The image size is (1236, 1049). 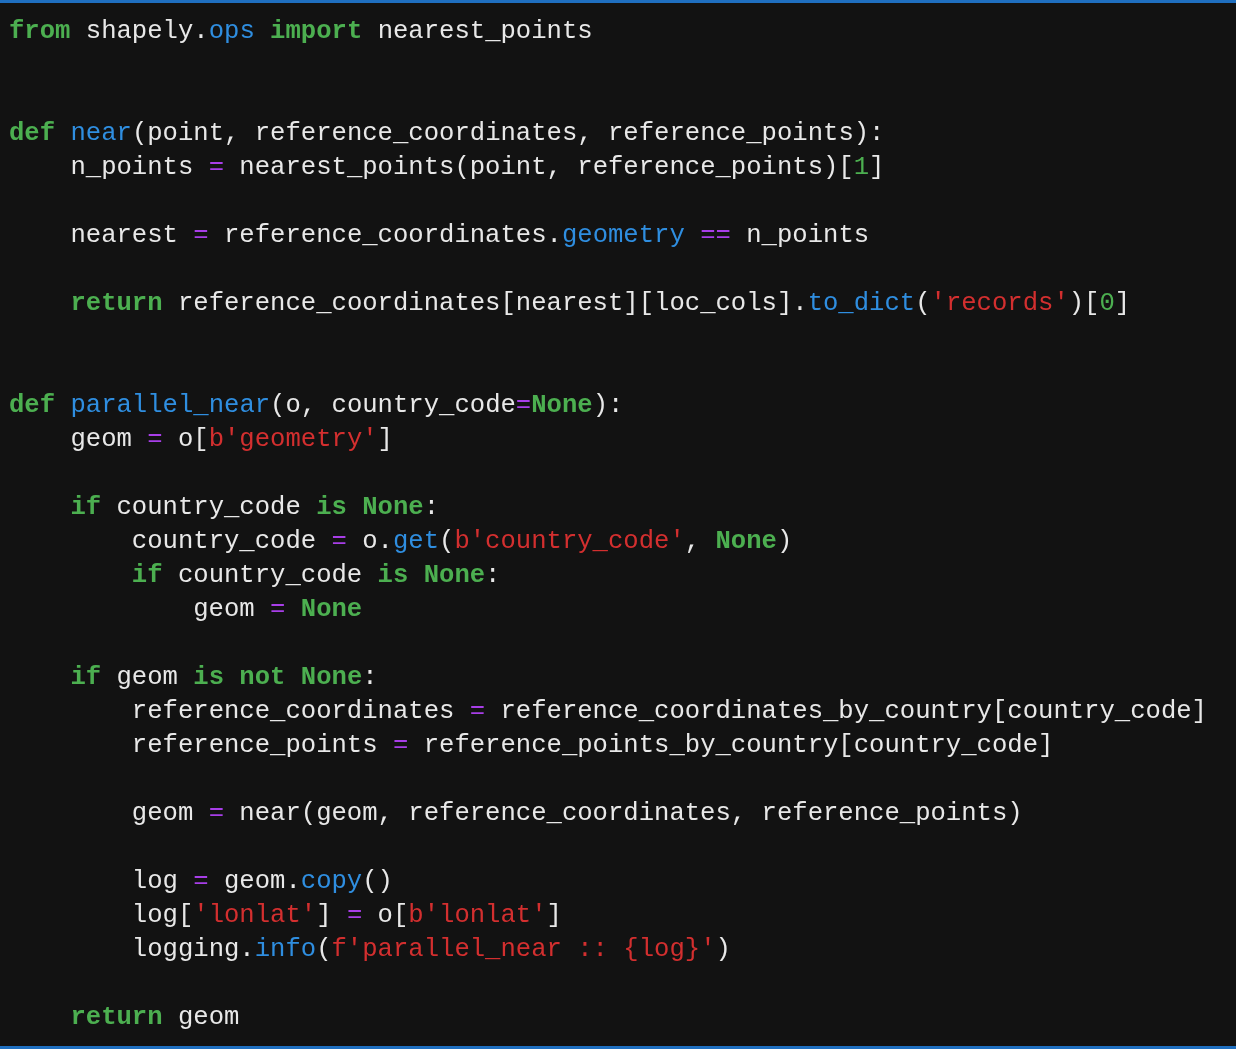 I want to click on code-line: def parallel_near(o, country_code=None):, so click(x=316, y=405).